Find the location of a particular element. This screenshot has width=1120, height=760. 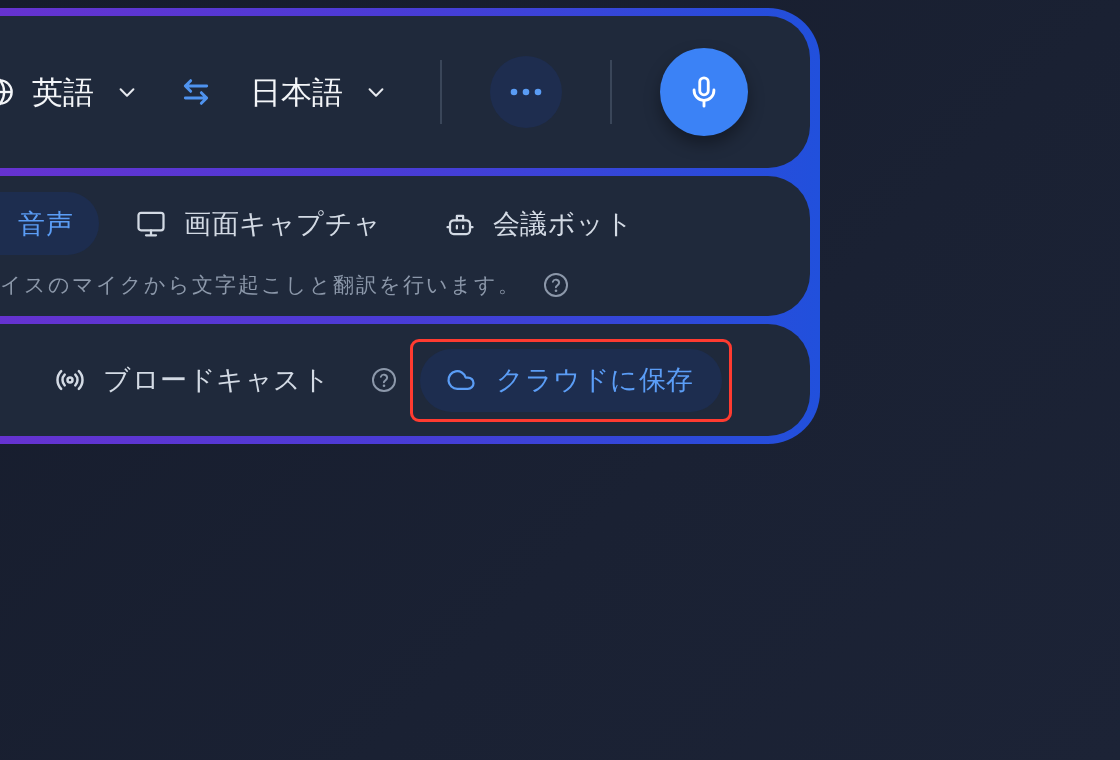

output-option-button: ブロードキャスト is located at coordinates (193, 380).